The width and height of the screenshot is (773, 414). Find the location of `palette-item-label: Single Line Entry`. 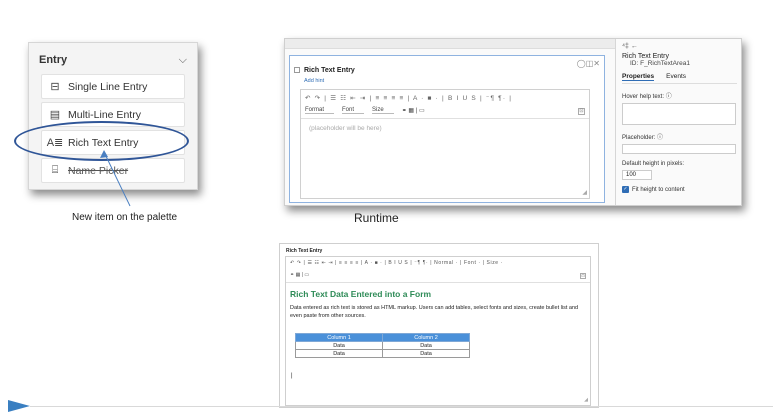

palette-item-label: Single Line Entry is located at coordinates (108, 86).